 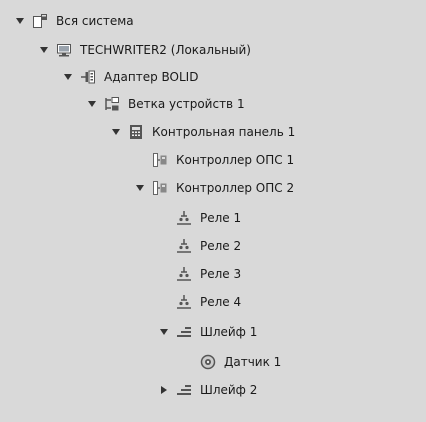 I want to click on tree-item-label: Ветка устройств 1, so click(x=186, y=104).